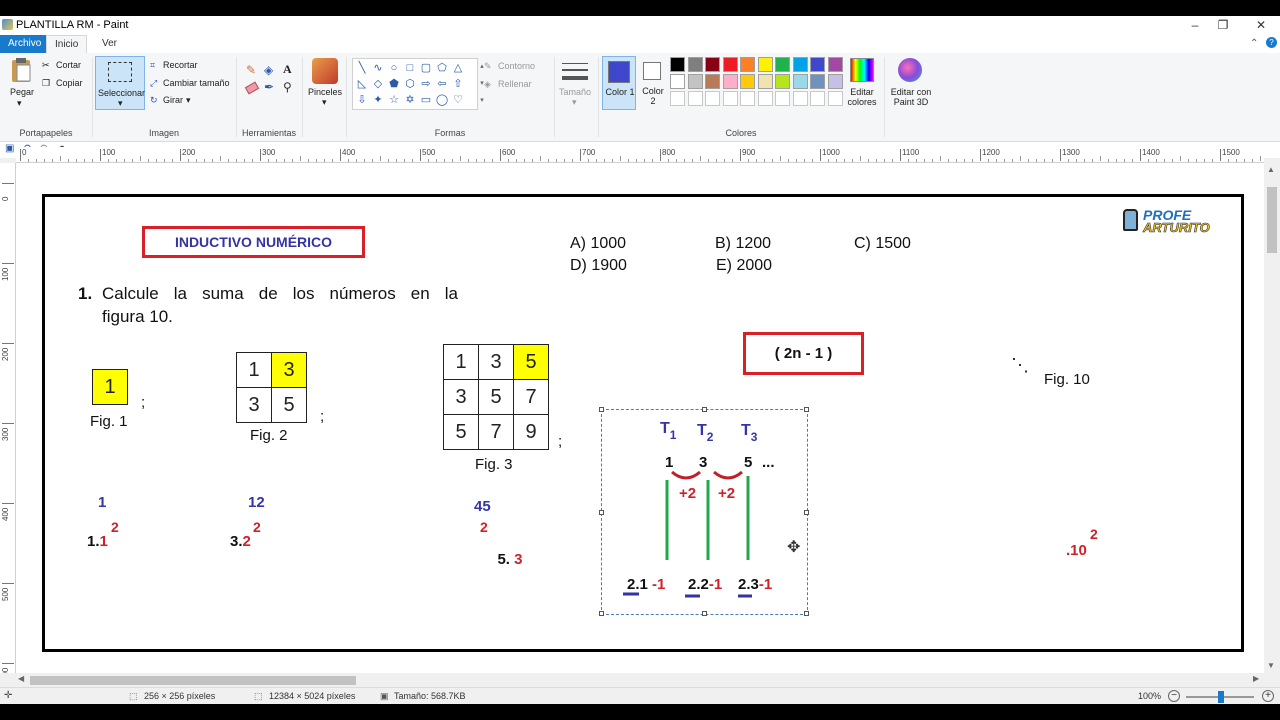 Image resolution: width=1280 pixels, height=720 pixels. I want to click on right-arrow-shape-icon: ⇨, so click(426, 84).